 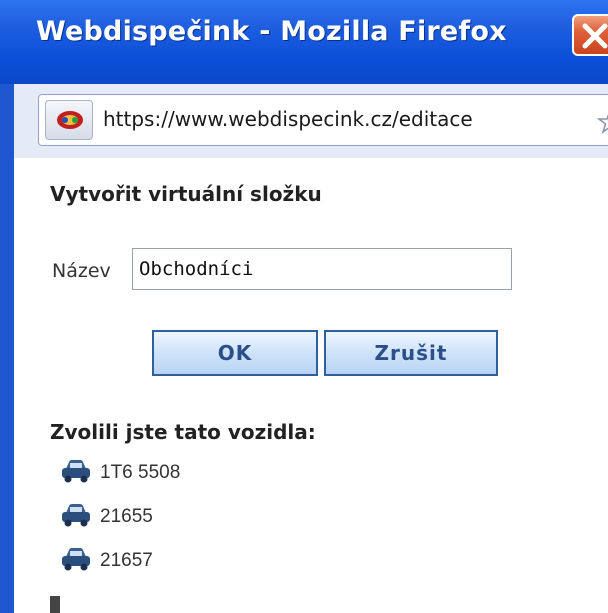 I want to click on name-label: Název, so click(x=81, y=271).